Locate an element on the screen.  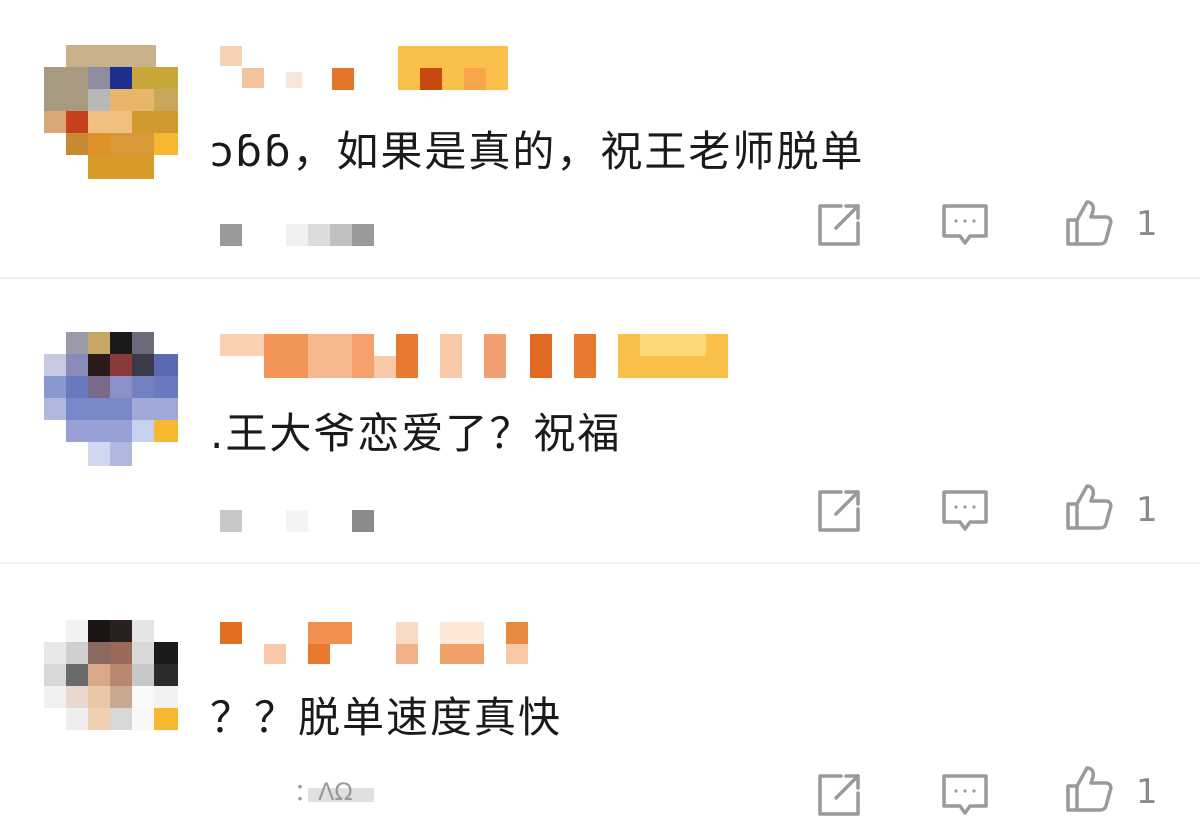
divider is located at coordinates (600, 278).